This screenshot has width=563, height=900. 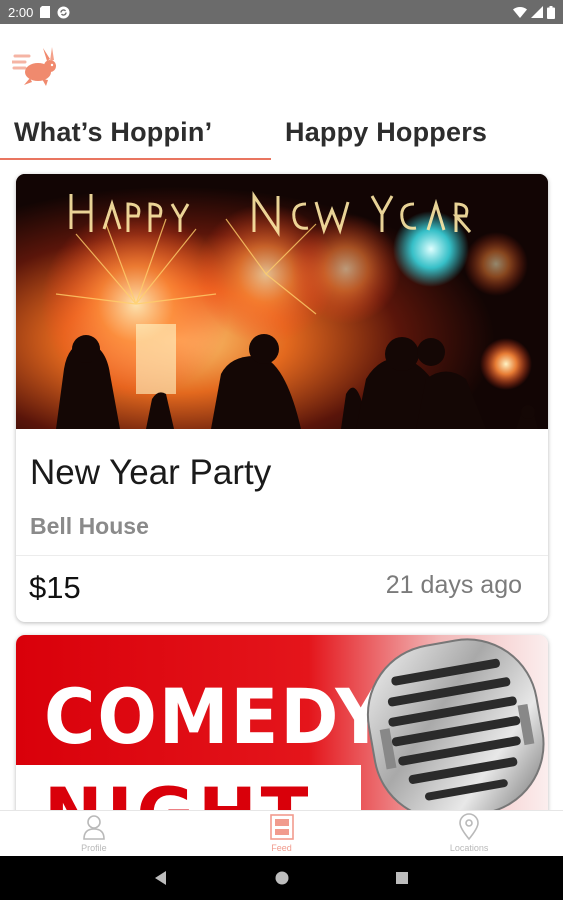 What do you see at coordinates (455, 724) in the screenshot?
I see `microphone-image` at bounding box center [455, 724].